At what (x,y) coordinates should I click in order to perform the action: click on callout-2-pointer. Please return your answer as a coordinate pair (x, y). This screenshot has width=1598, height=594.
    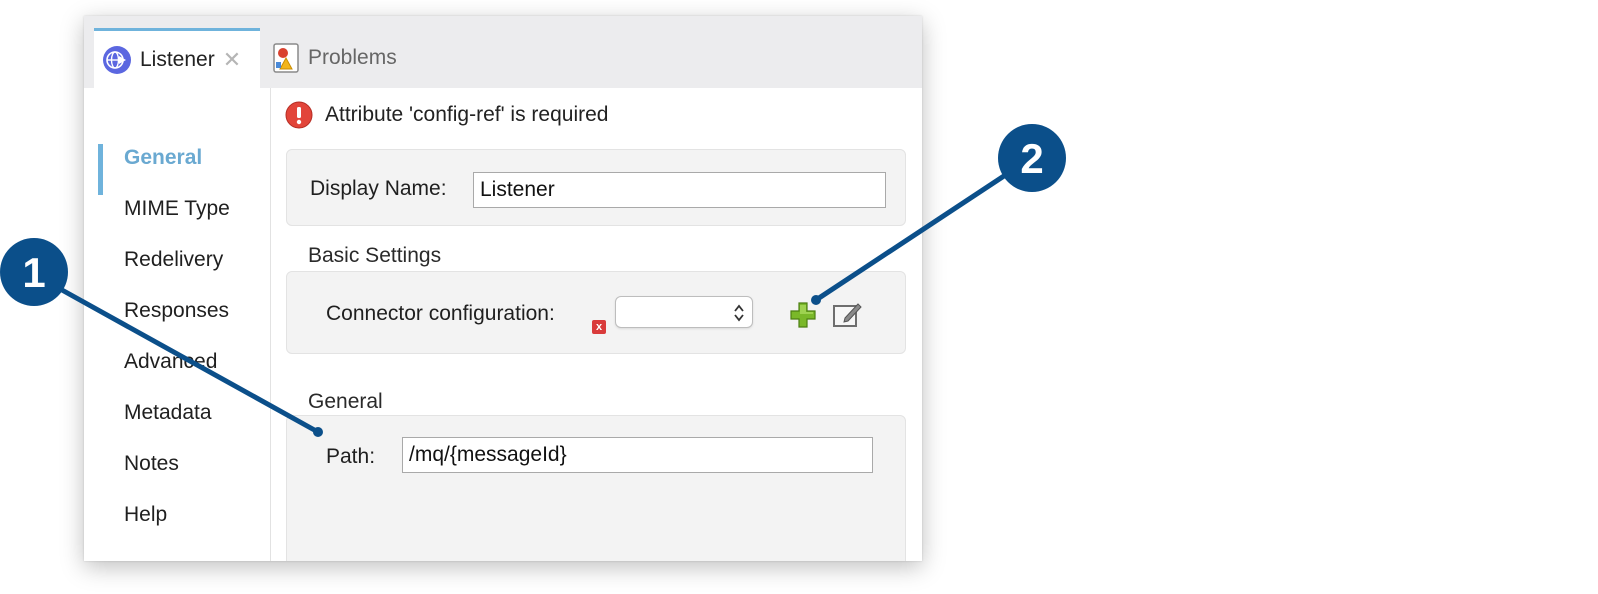
    Looking at the image, I should click on (913, 236).